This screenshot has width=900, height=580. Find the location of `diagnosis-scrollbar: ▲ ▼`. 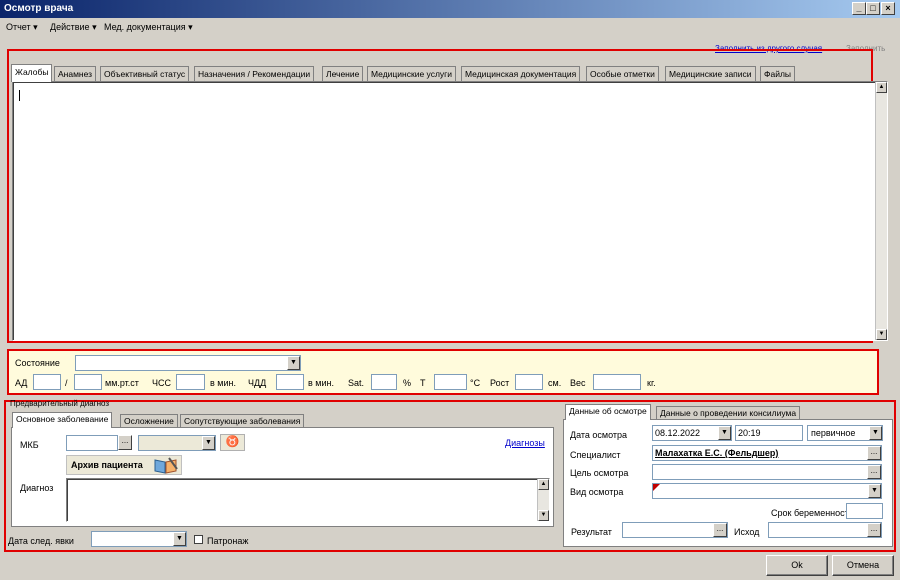

diagnosis-scrollbar: ▲ ▼ is located at coordinates (543, 500).